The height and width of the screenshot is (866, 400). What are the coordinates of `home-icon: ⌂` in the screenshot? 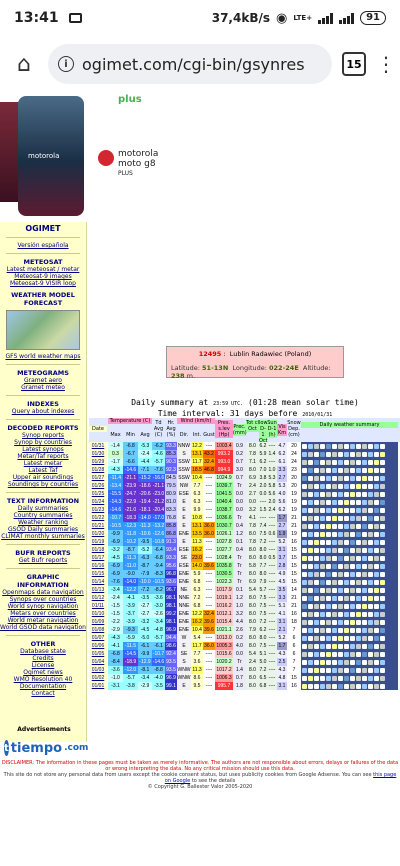 It's located at (24, 64).